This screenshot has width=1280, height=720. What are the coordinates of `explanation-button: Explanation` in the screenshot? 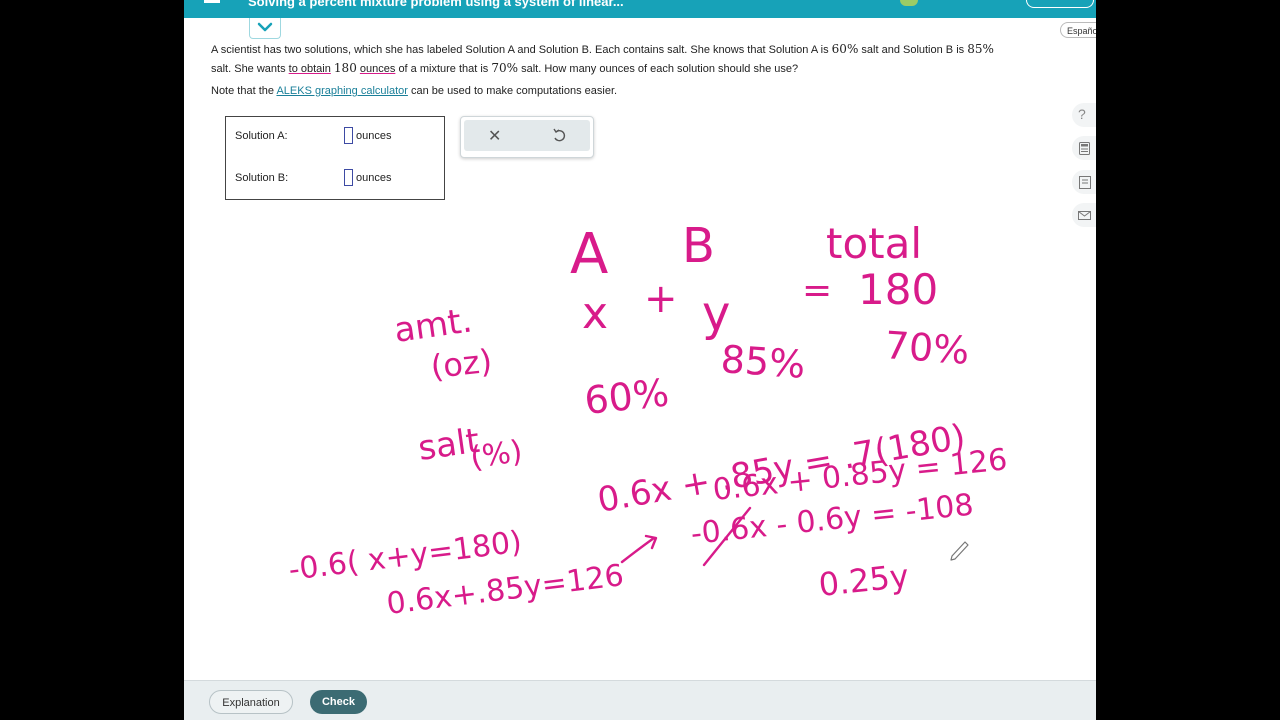 It's located at (251, 702).